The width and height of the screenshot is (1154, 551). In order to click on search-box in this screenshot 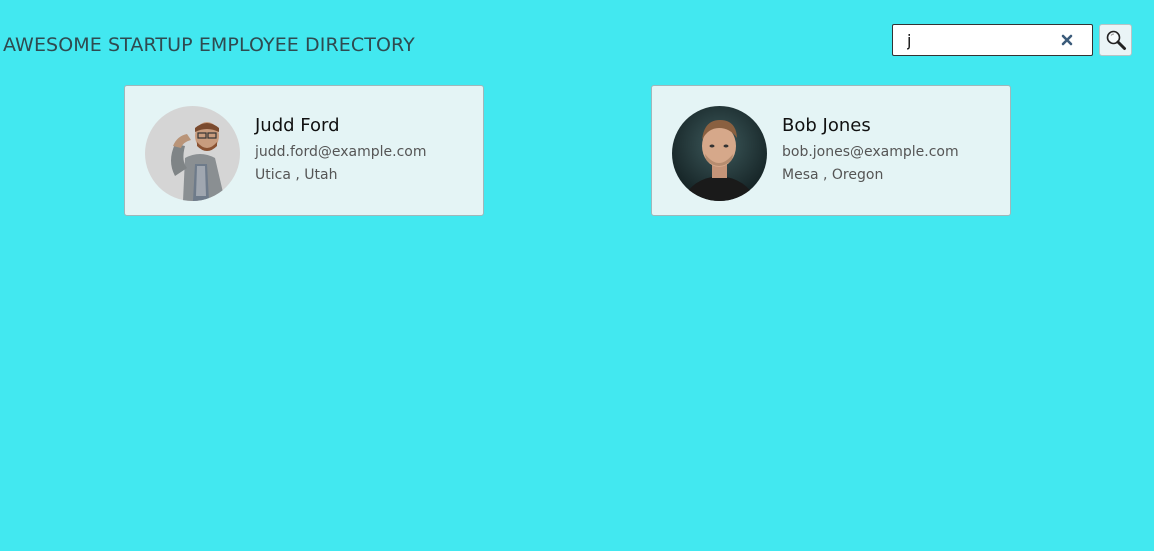, I will do `click(992, 40)`.